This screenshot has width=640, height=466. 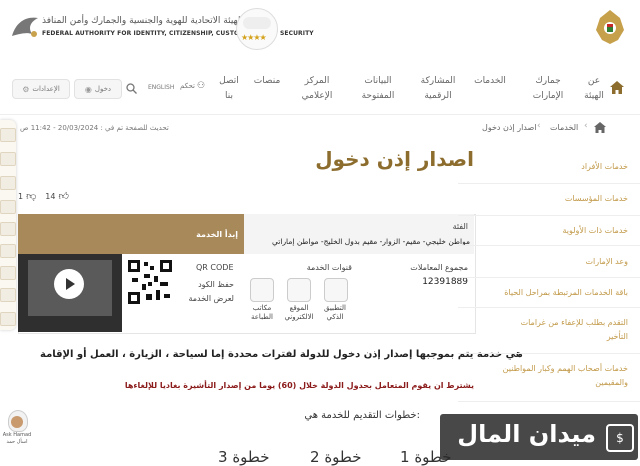 I want to click on print-icon, so click(x=8, y=207).